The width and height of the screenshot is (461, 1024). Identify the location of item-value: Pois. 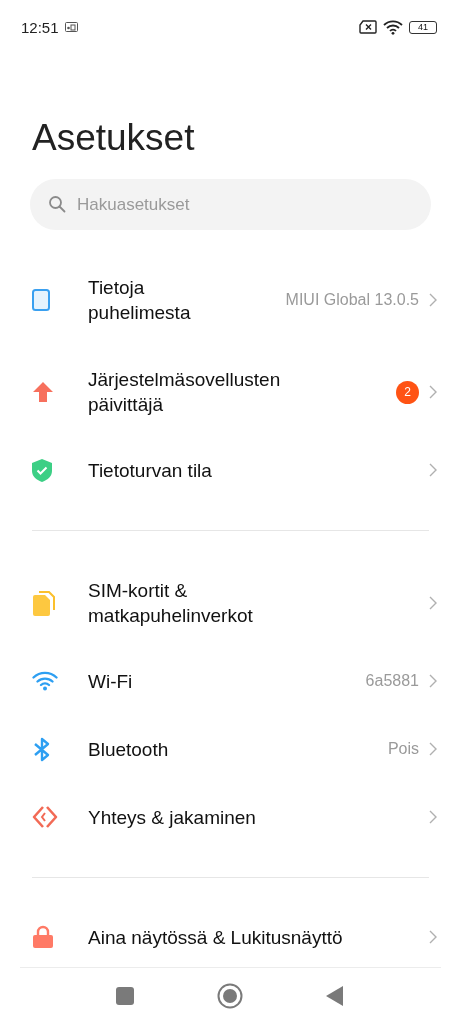
(403, 749).